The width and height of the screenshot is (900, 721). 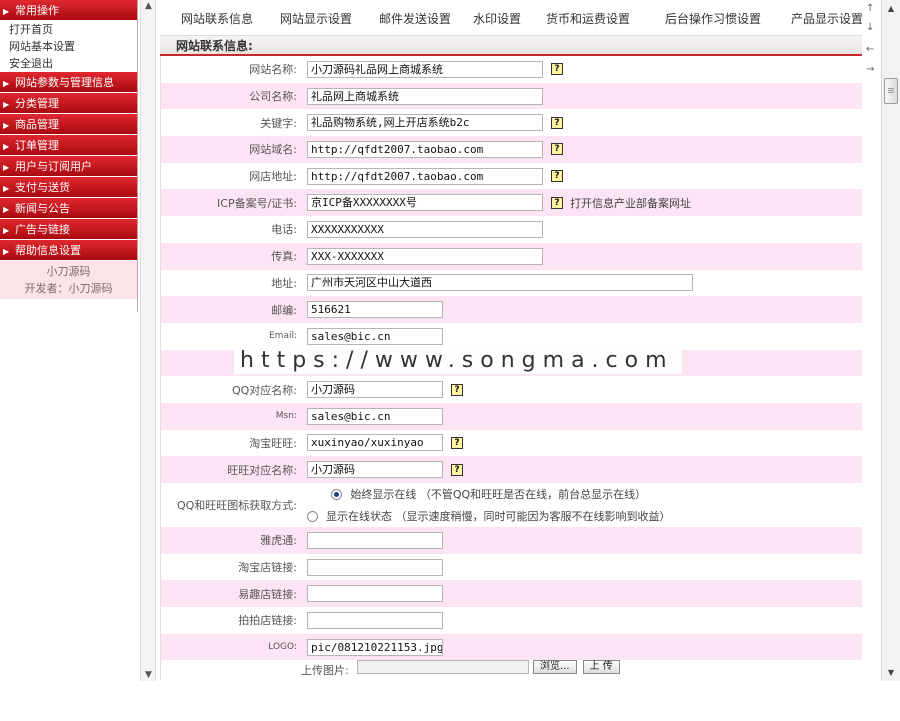 What do you see at coordinates (148, 340) in the screenshot?
I see `sidebar-scrollbar: ▲ ▼` at bounding box center [148, 340].